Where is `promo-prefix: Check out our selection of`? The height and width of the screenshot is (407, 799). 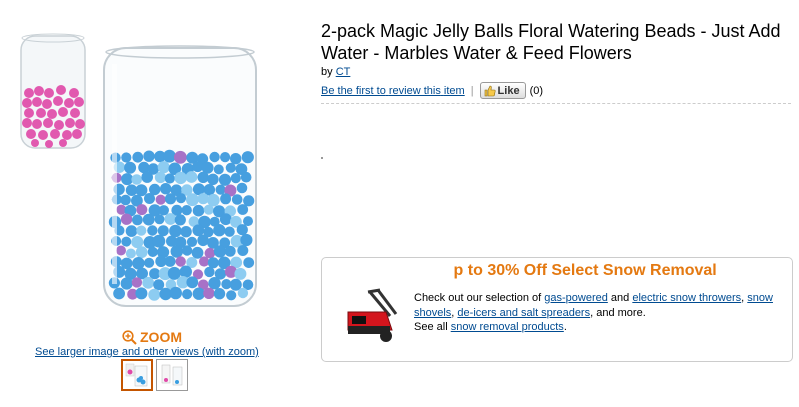
promo-prefix: Check out our selection of is located at coordinates (478, 298).